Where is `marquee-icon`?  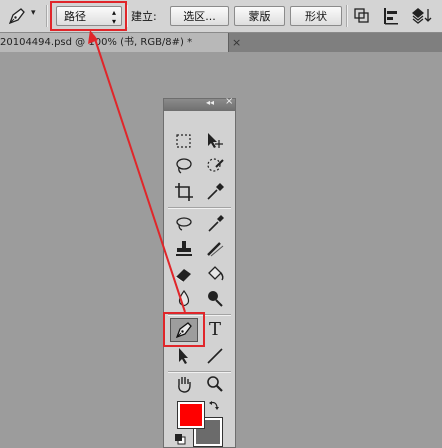
marquee-icon is located at coordinates (183, 141).